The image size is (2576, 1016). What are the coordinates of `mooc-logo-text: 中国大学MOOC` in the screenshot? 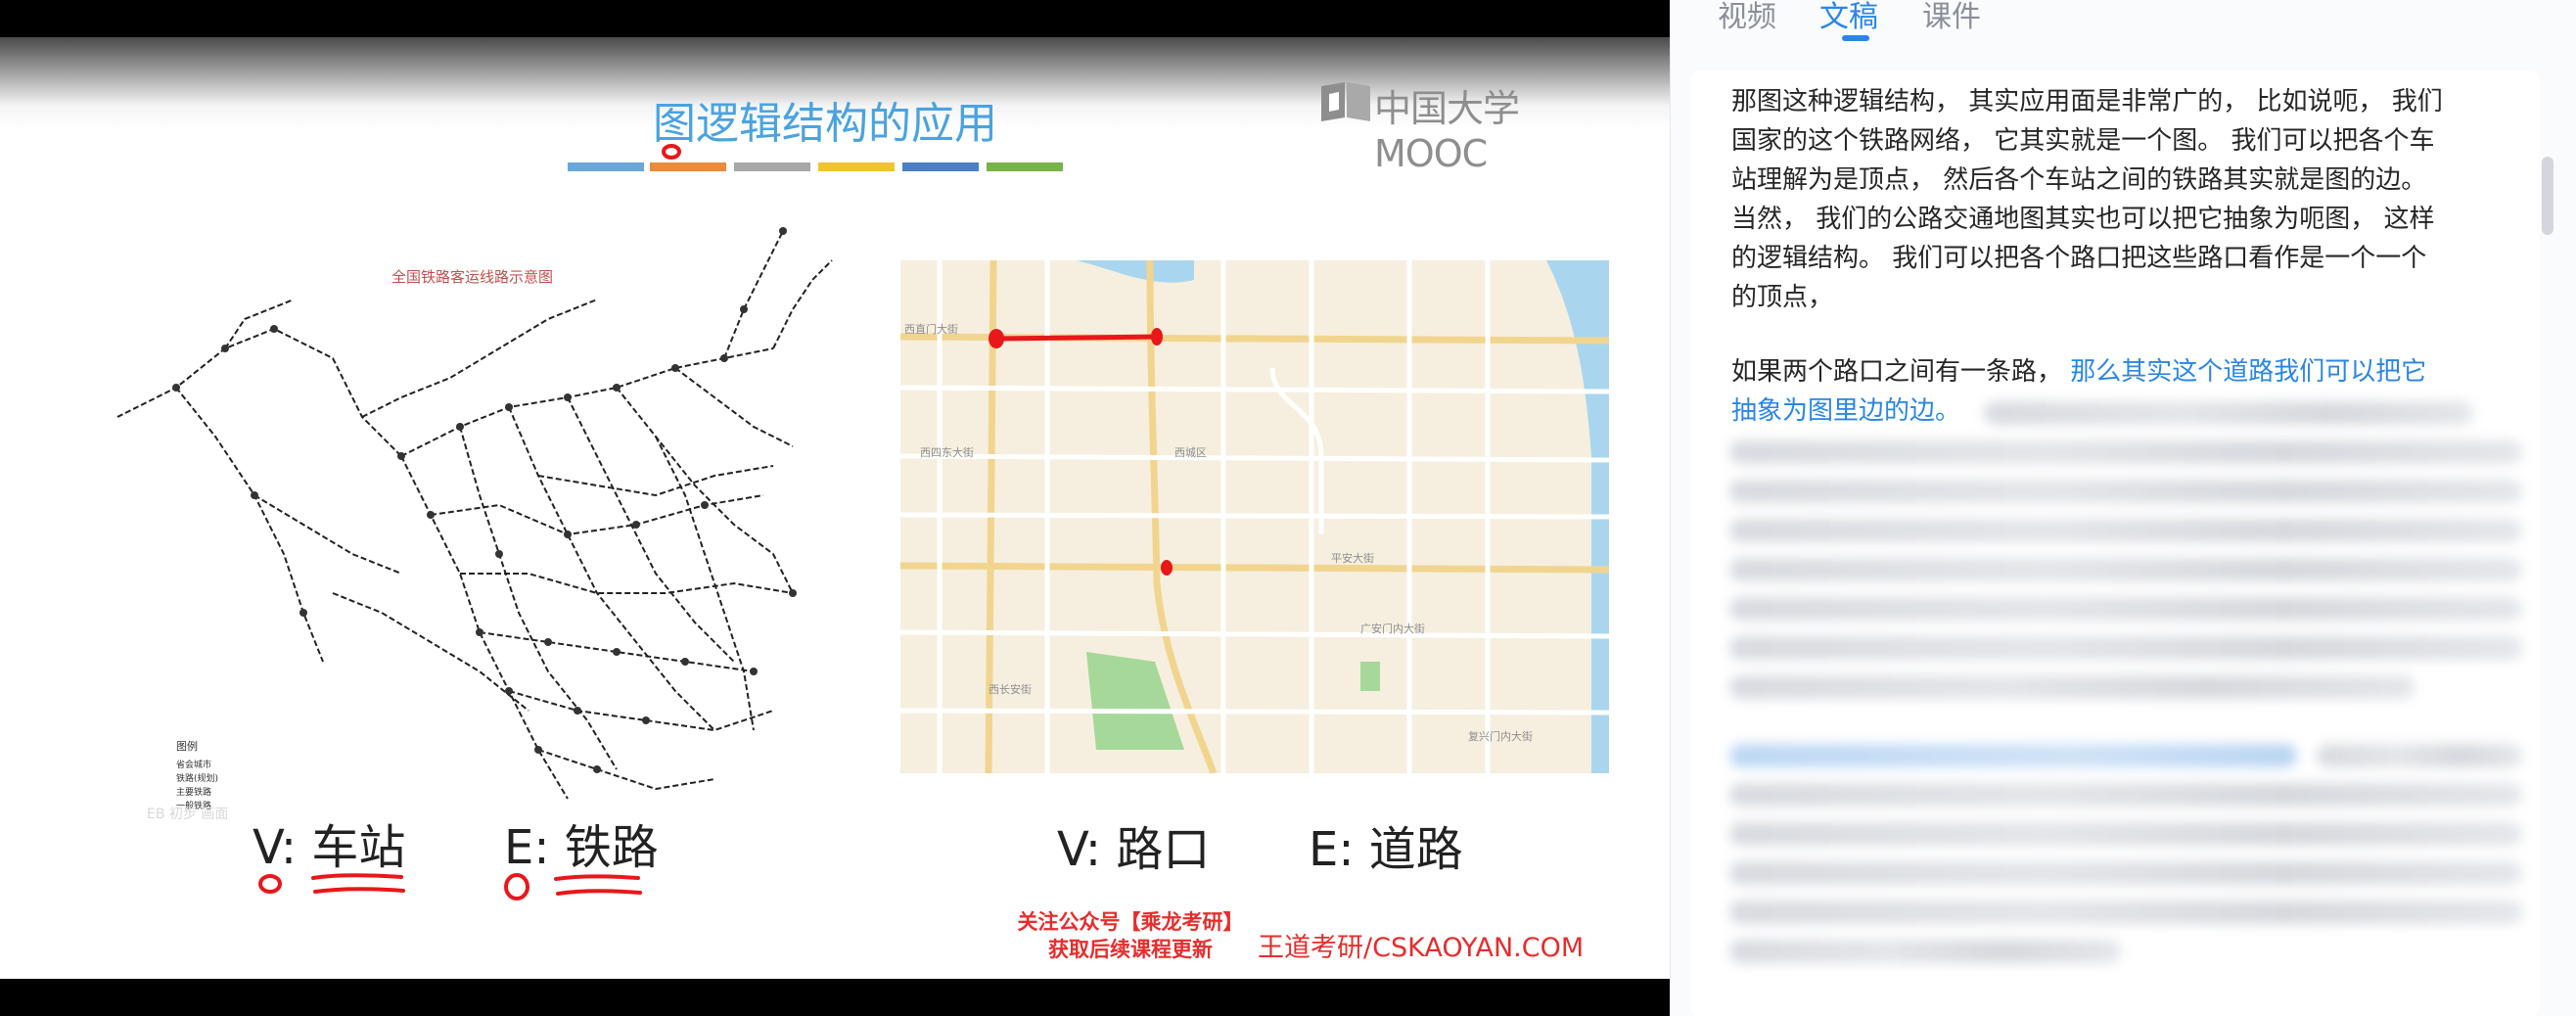 It's located at (1447, 131).